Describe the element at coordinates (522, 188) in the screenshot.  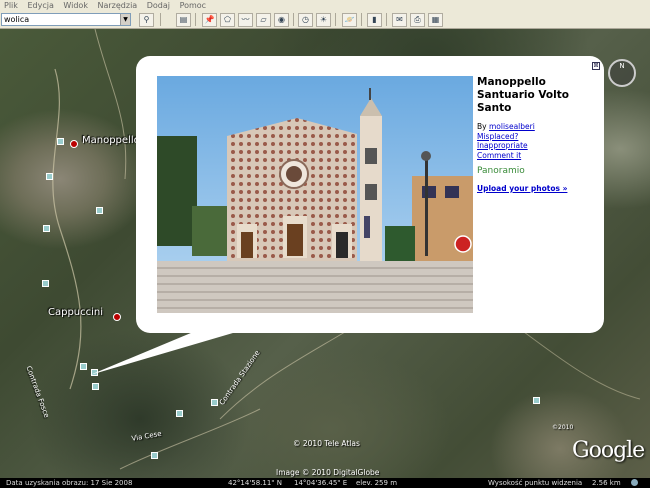
I see `upload-photos-link: Upload your photos »` at that location.